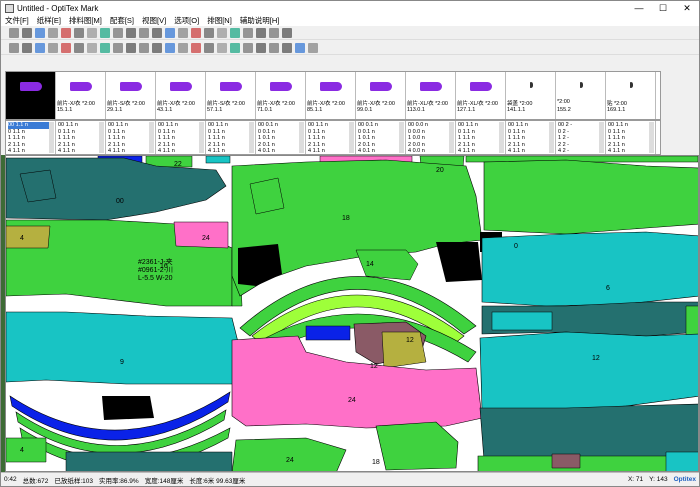 The width and height of the screenshot is (700, 487). I want to click on piece-thumbnail: 袋盖 *2:00 141.1.1, so click(531, 95).